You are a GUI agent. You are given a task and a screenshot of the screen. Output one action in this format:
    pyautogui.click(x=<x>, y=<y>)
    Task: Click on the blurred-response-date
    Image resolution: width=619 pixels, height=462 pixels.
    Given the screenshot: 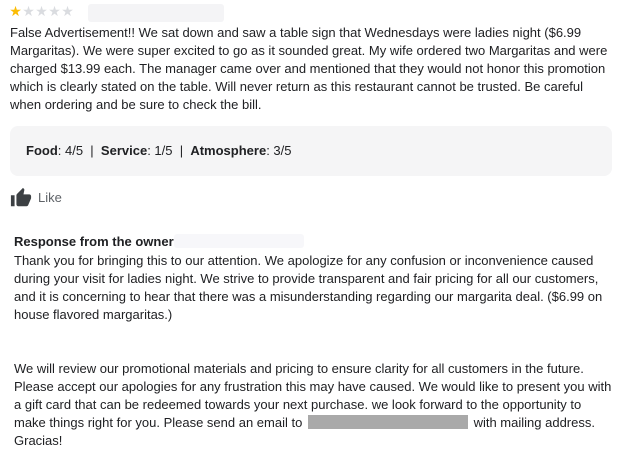 What is the action you would take?
    pyautogui.click(x=239, y=241)
    